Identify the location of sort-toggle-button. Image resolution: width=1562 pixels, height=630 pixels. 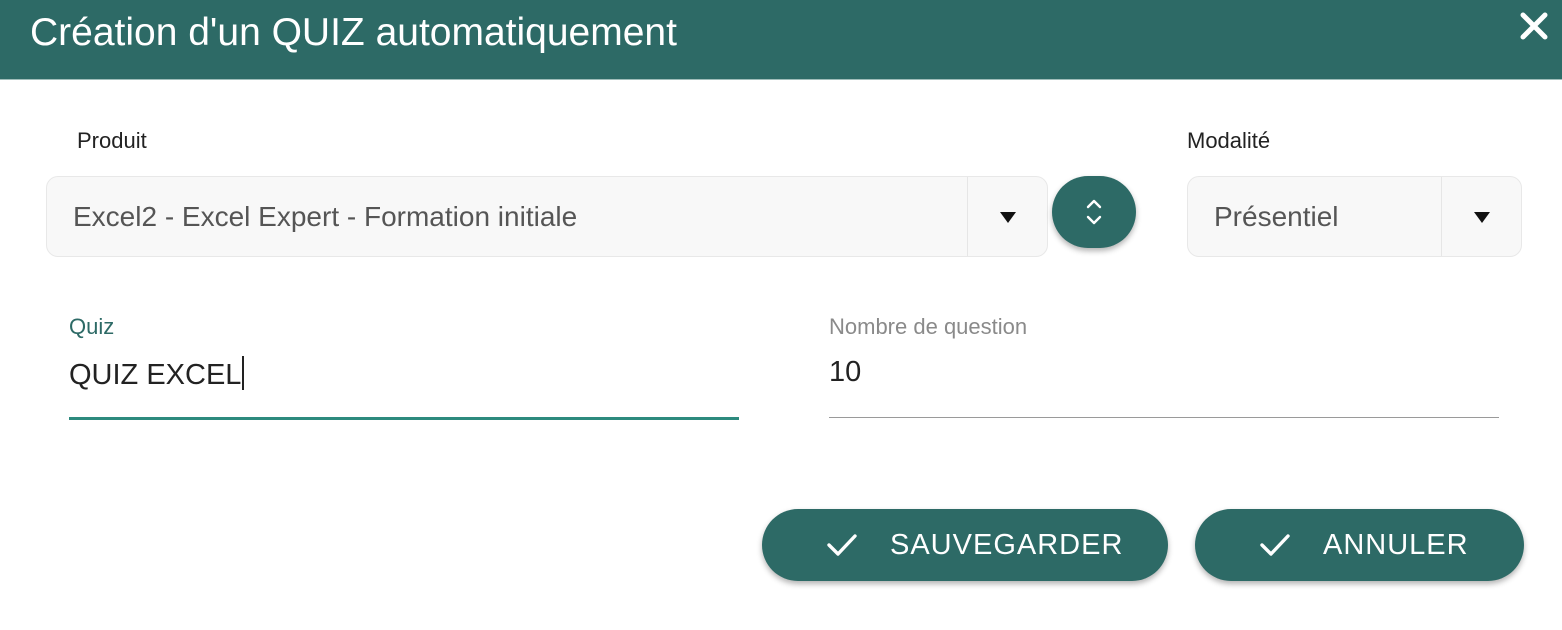
(1094, 212).